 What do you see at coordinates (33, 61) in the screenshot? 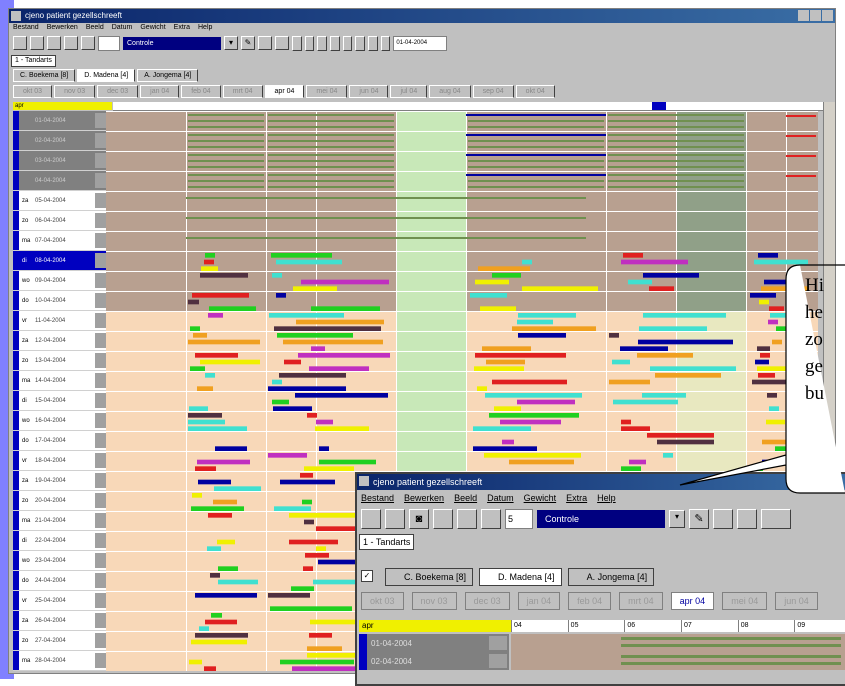
I see `view-tab: 1 - Tandarts` at bounding box center [33, 61].